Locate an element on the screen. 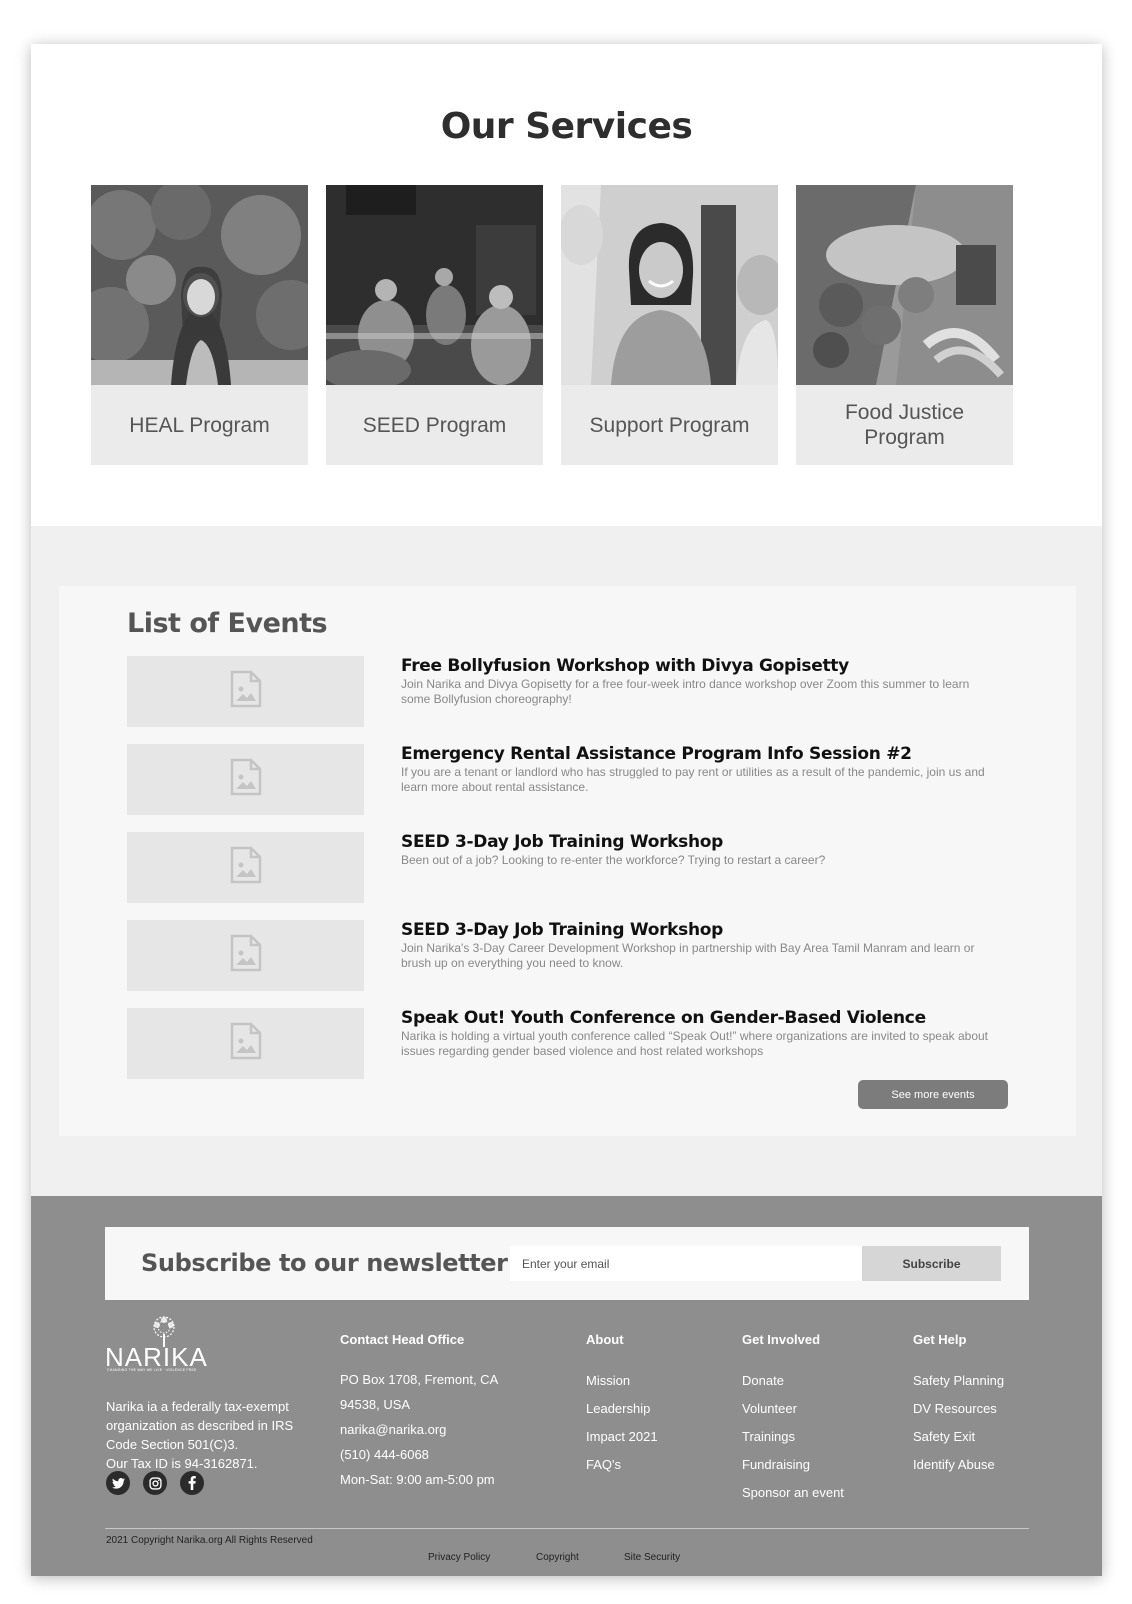 The image size is (1132, 1604). service-card-seed: SEED Program is located at coordinates (434, 325).